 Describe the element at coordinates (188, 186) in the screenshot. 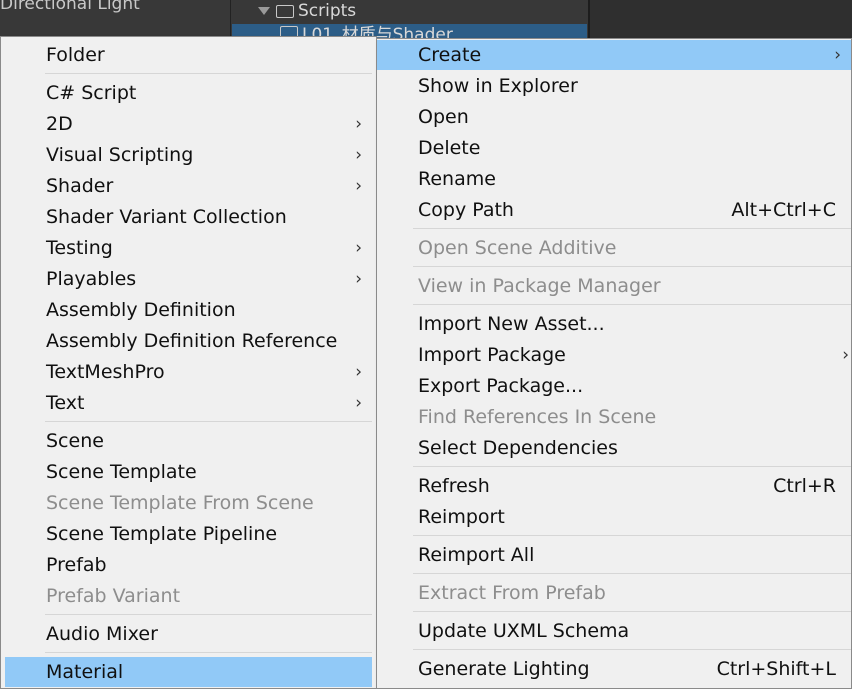

I see `menu-item-shader: Shader ›` at that location.